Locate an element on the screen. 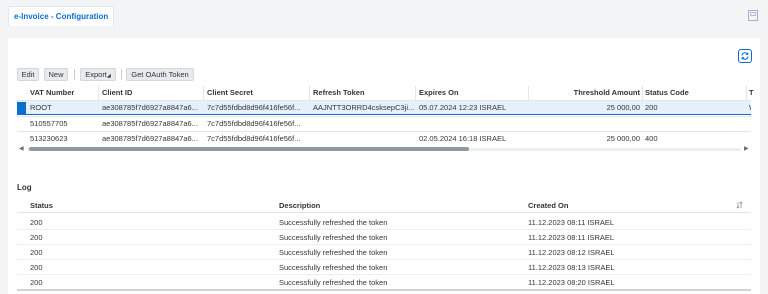 The image size is (768, 294). get-oauth-token-button: Get OAuth Token is located at coordinates (160, 74).